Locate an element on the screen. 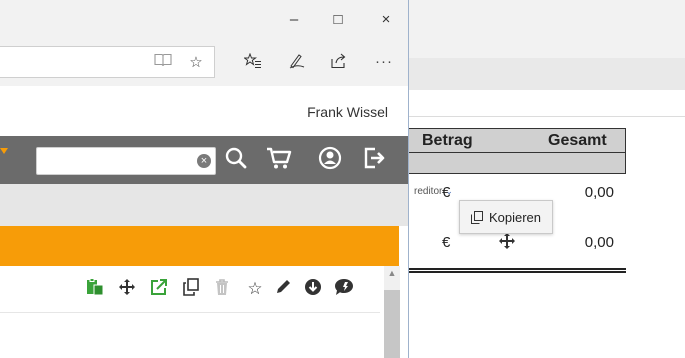 The image size is (685, 358). background-toolbar is located at coordinates (546, 74).